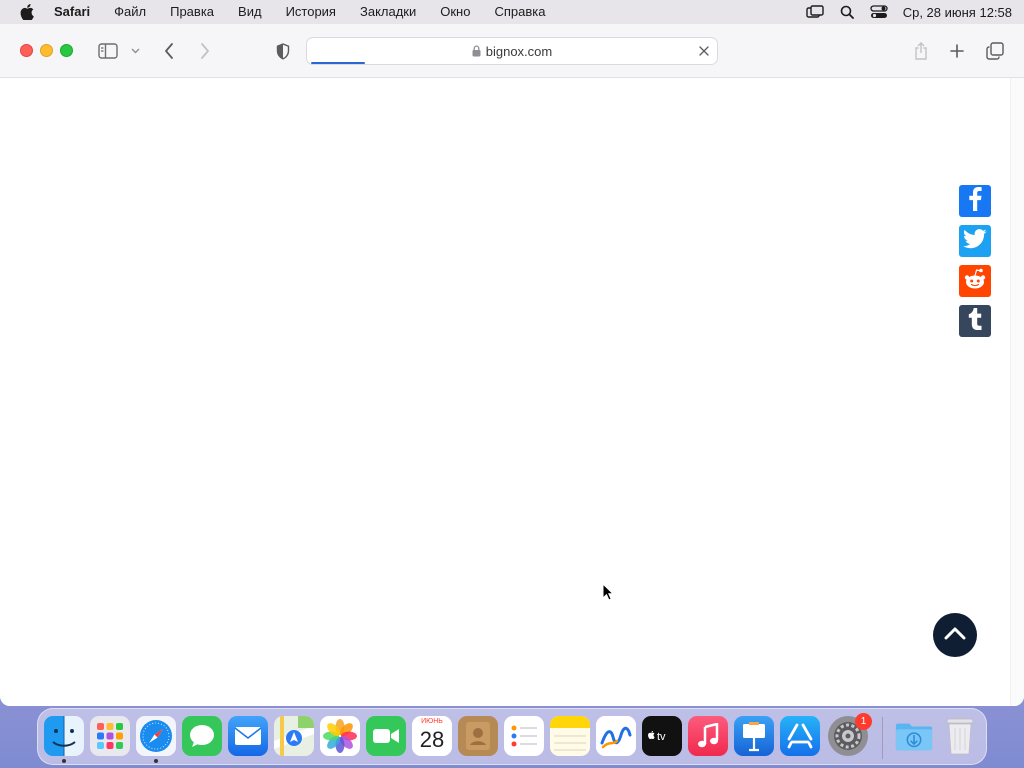 The width and height of the screenshot is (1024, 768). What do you see at coordinates (110, 736) in the screenshot?
I see `launchpad-icon` at bounding box center [110, 736].